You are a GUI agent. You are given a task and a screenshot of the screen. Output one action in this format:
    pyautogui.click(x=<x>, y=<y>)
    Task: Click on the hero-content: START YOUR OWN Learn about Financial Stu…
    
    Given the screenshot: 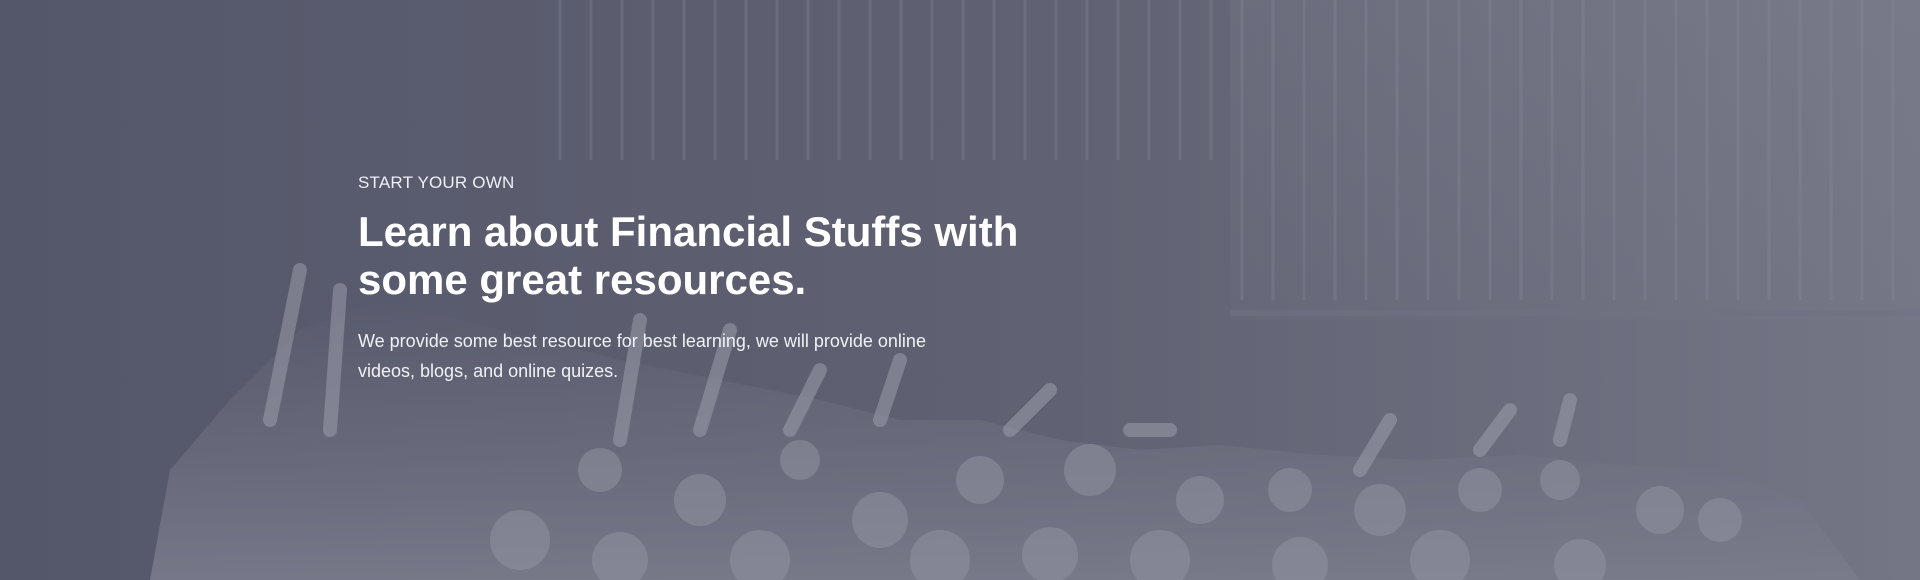 What is the action you would take?
    pyautogui.click(x=718, y=279)
    